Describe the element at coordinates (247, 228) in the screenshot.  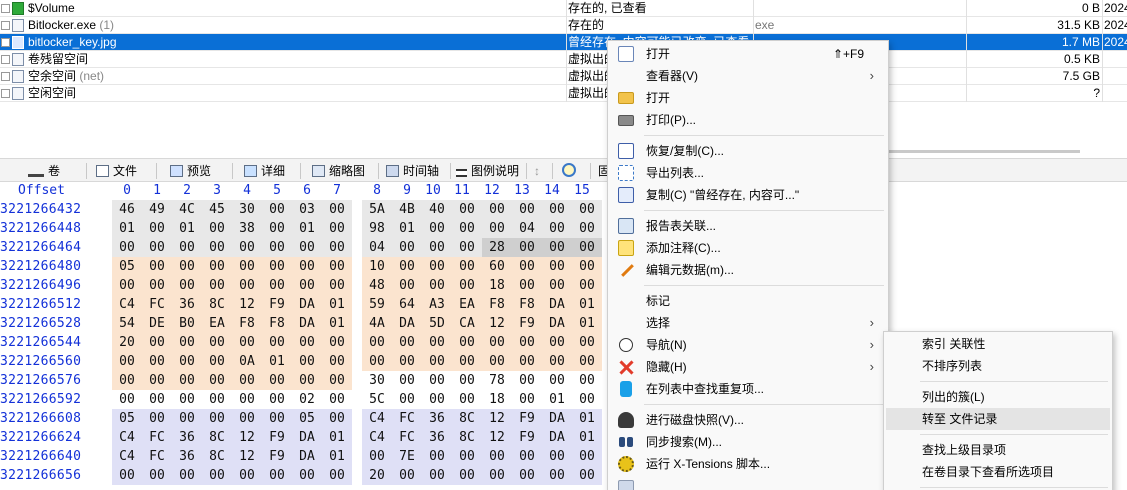
I see `hex-byte: 38` at that location.